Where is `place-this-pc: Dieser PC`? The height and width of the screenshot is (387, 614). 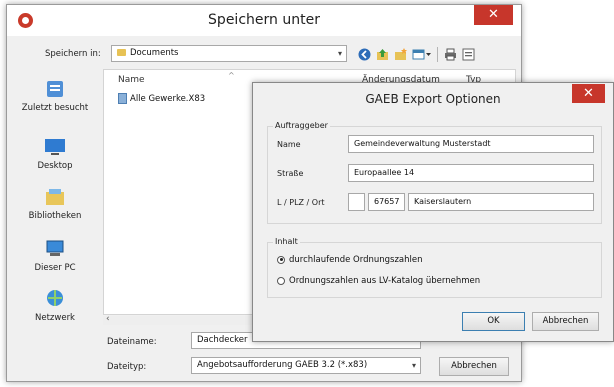
place-this-pc: Dieser PC is located at coordinates (55, 256).